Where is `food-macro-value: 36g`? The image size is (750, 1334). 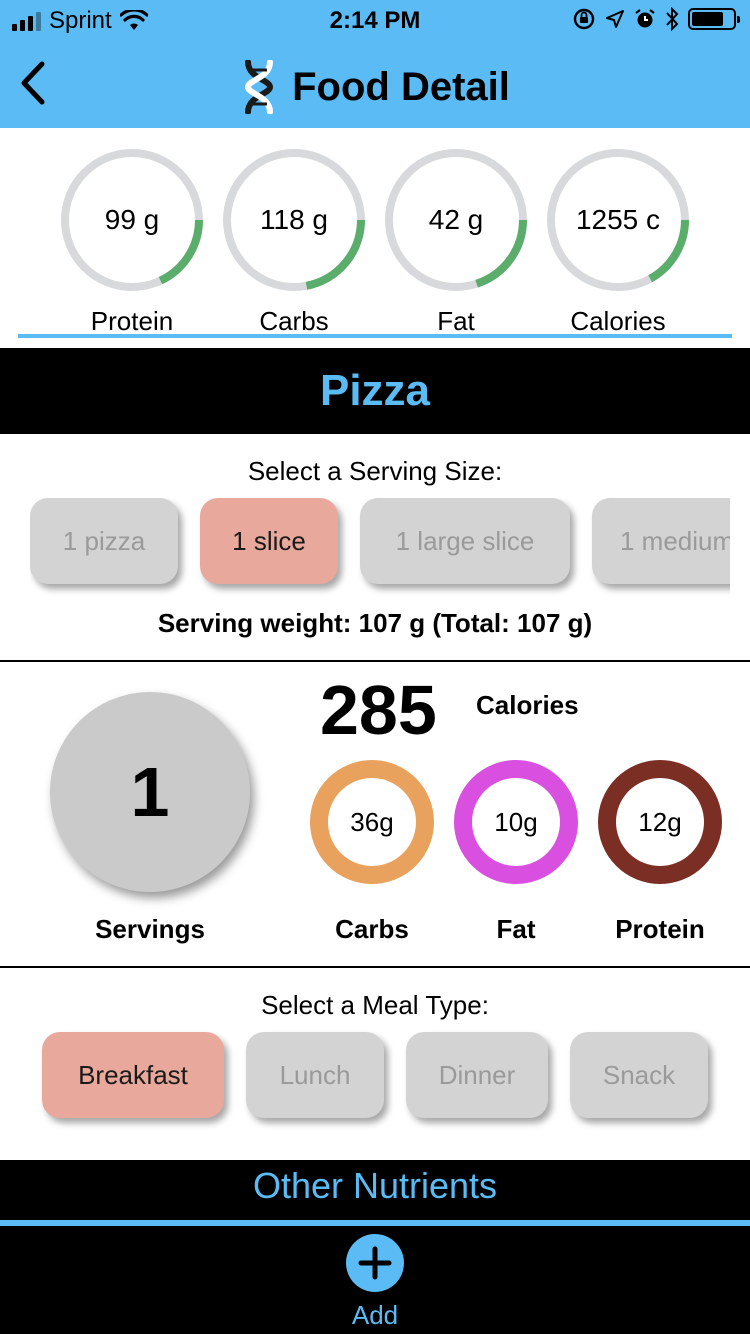
food-macro-value: 36g is located at coordinates (372, 821).